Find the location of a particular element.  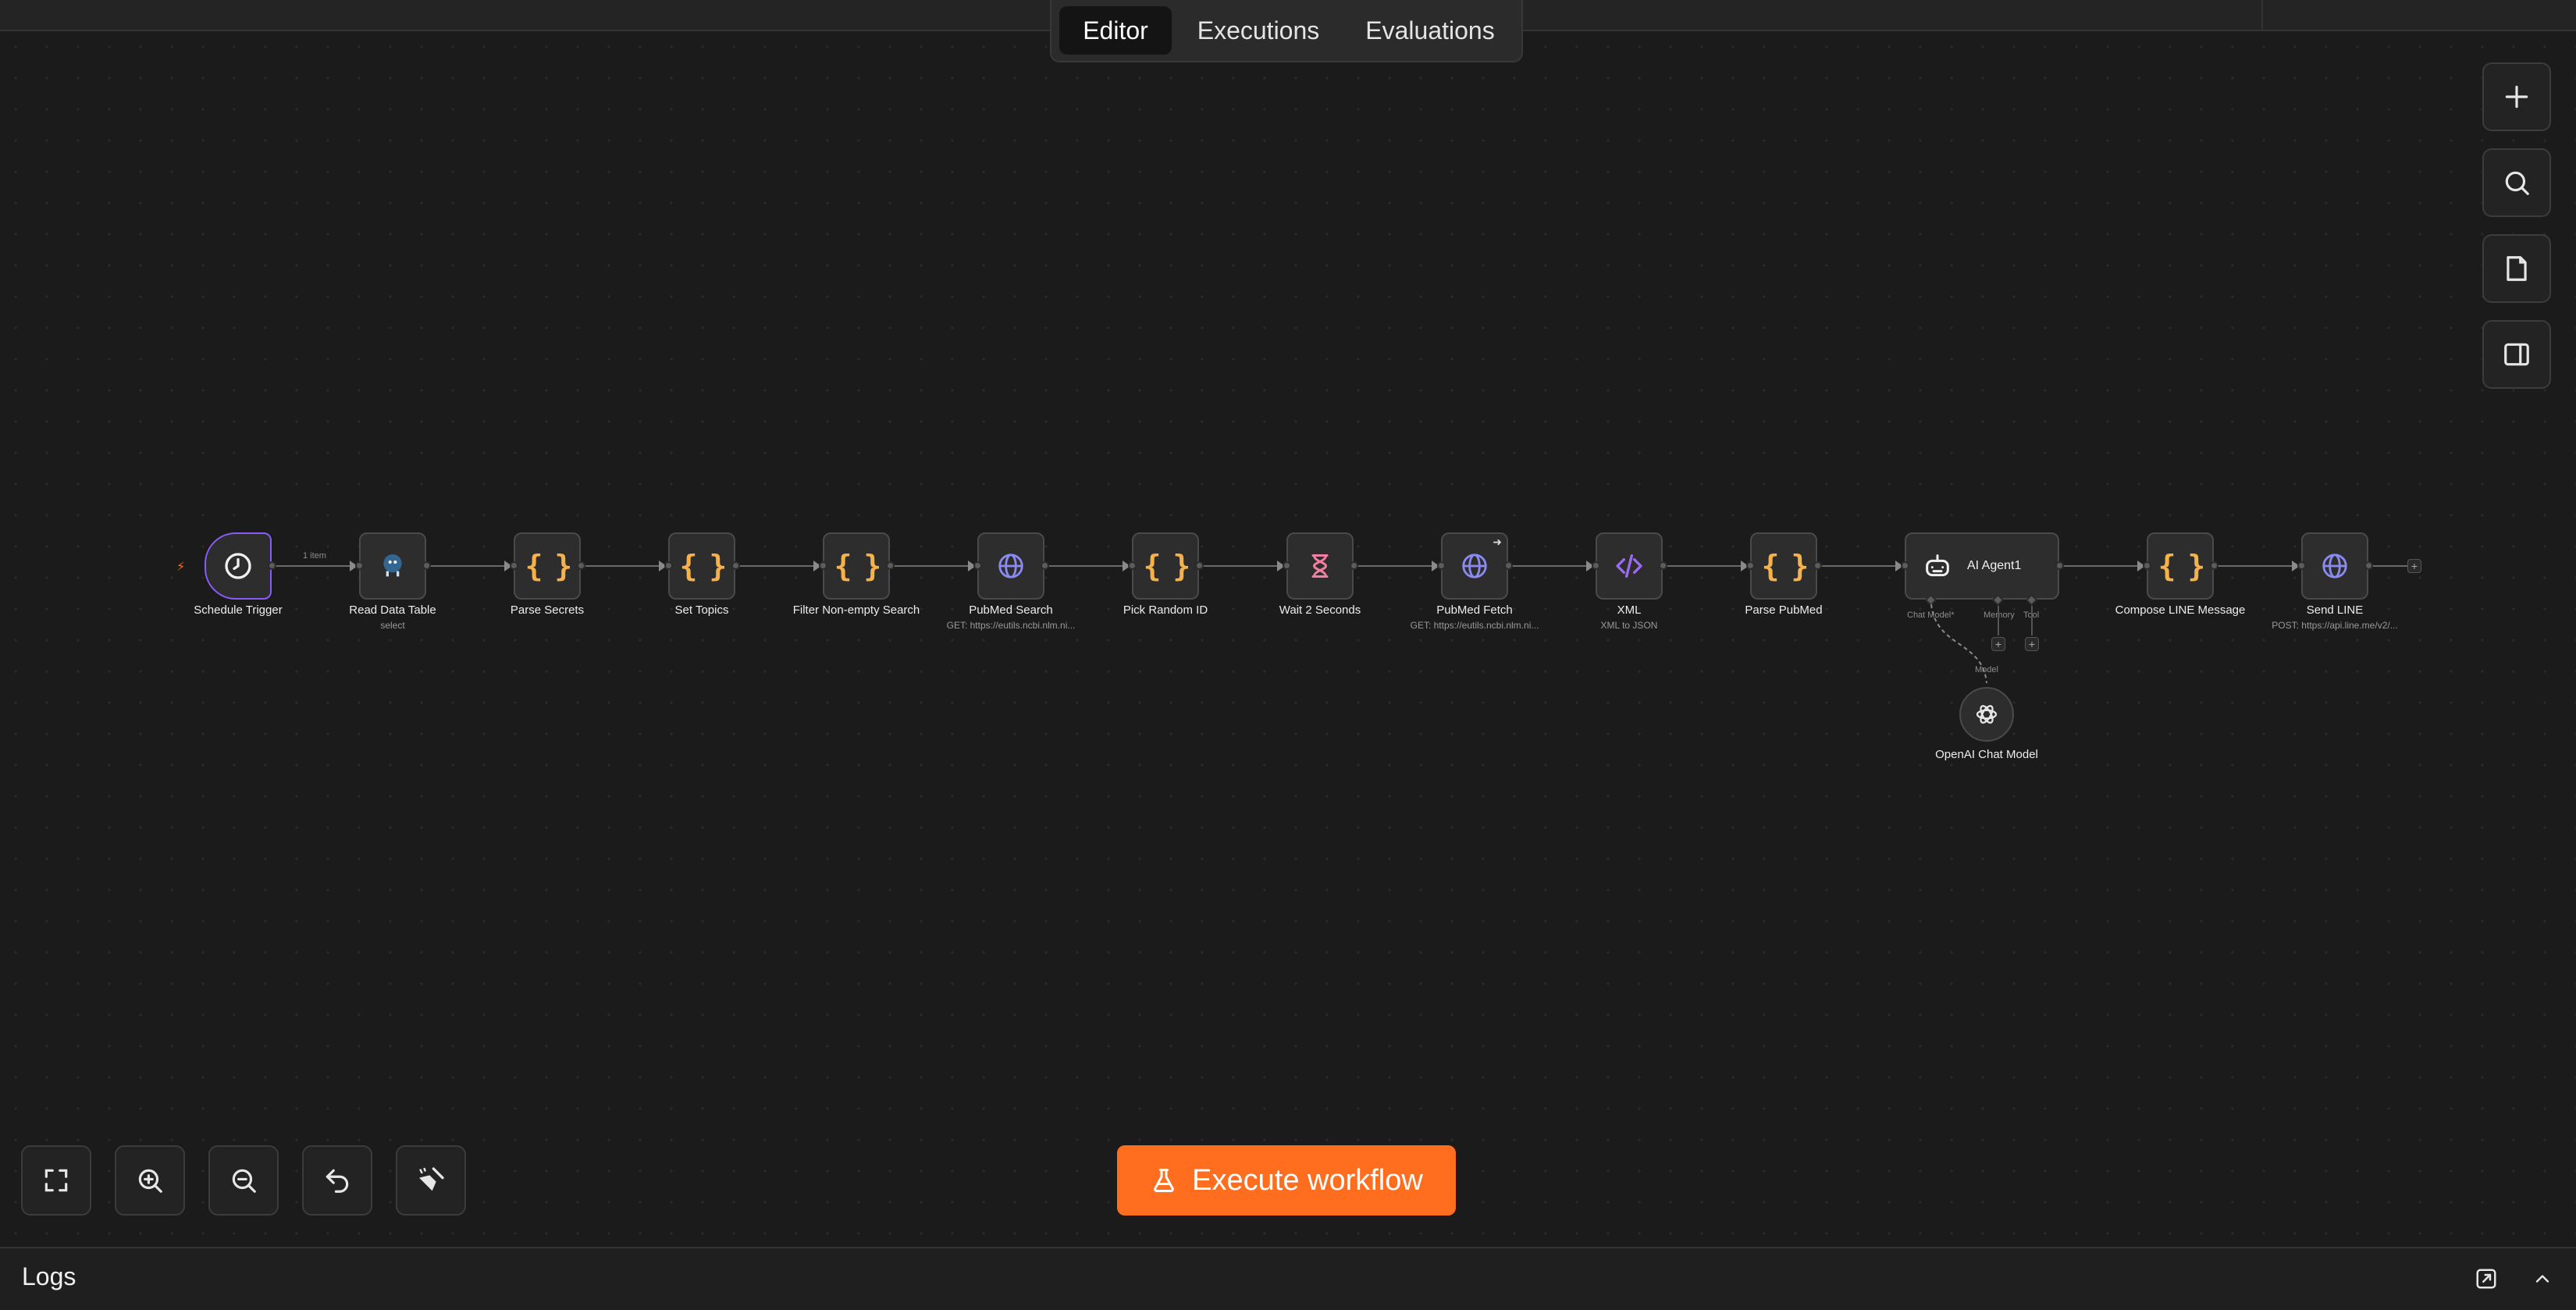

logs-panel: Logs is located at coordinates (1288, 1278).